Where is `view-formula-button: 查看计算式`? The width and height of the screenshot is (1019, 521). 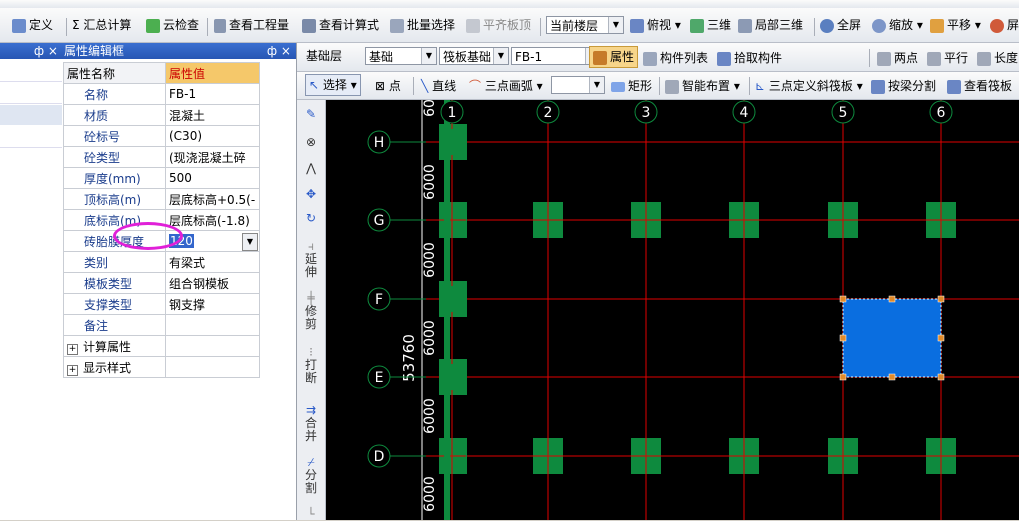
view-formula-button: 查看计算式 is located at coordinates (340, 25).